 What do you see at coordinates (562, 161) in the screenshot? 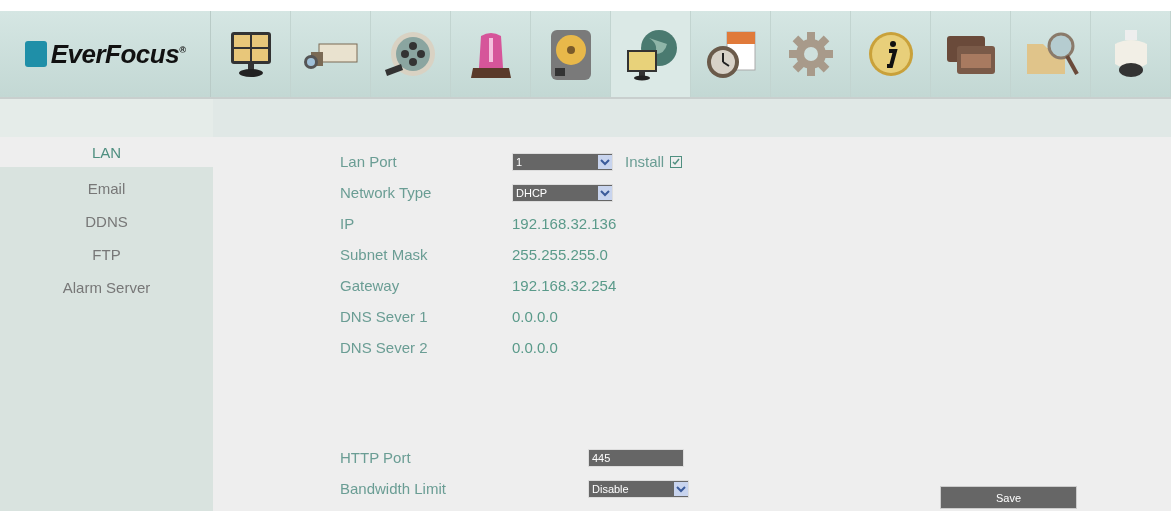
I see `dropdown: 1` at bounding box center [562, 161].